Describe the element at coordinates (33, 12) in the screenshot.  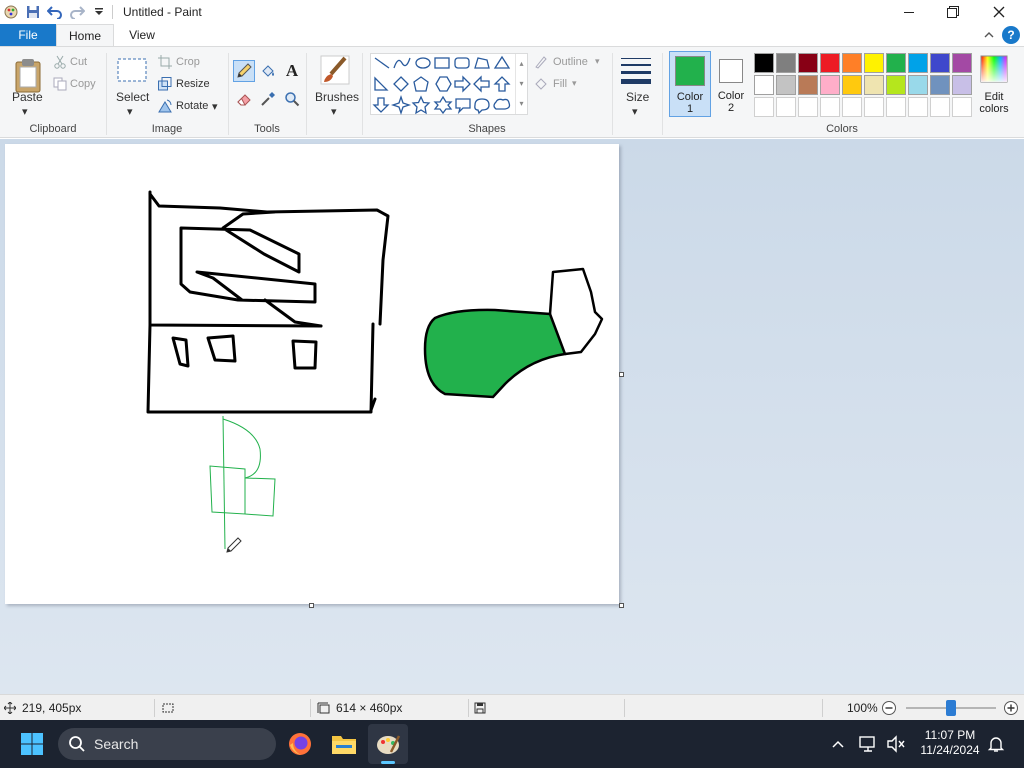
I see `save-icon` at that location.